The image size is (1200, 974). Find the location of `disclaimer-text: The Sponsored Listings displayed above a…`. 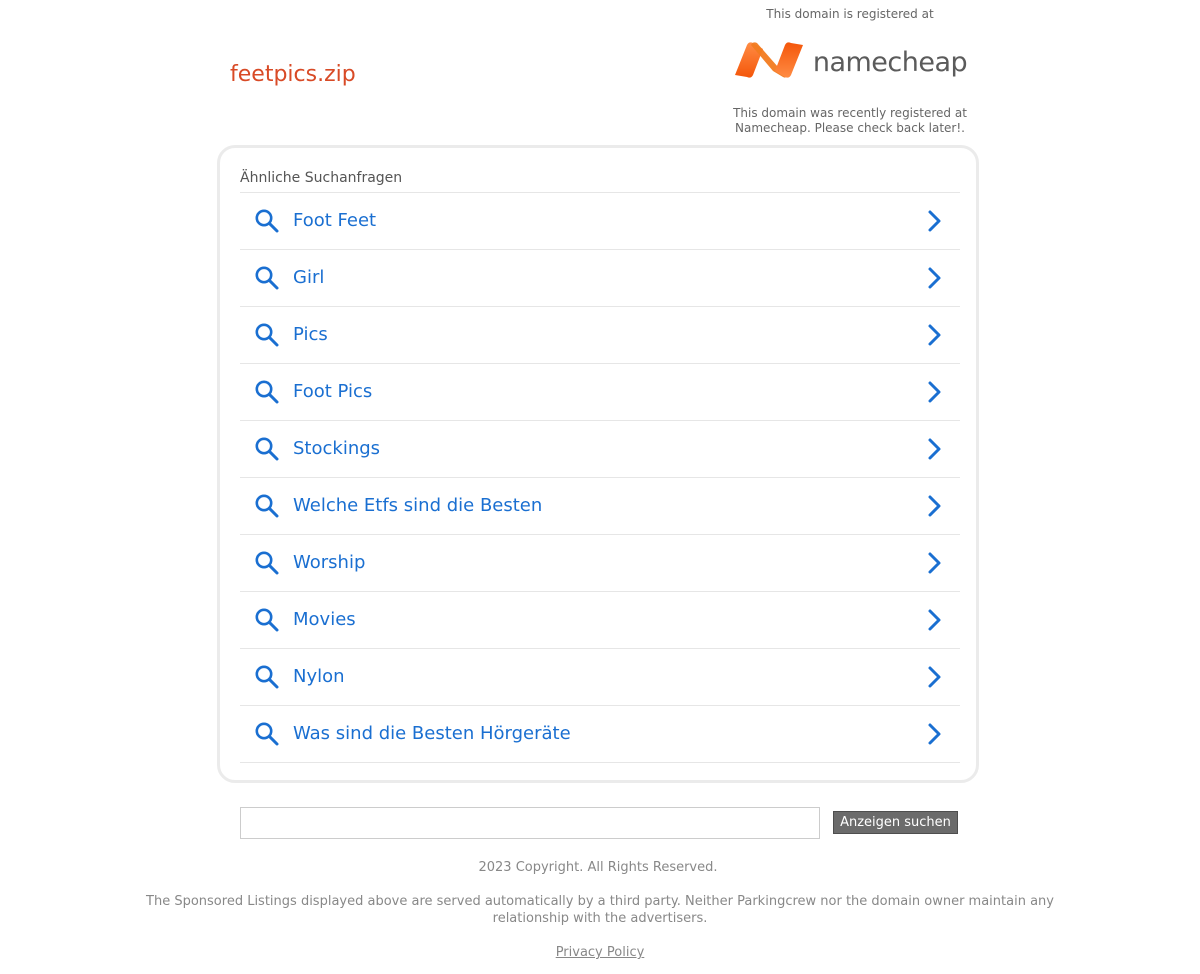

disclaimer-text: The Sponsored Listings displayed above a… is located at coordinates (600, 910).